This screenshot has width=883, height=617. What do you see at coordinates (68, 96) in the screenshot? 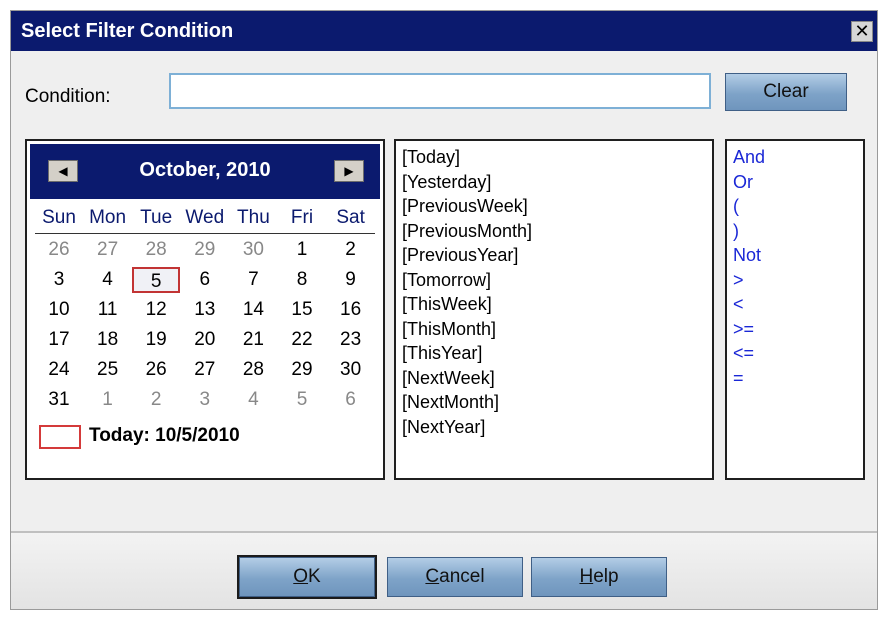
I see `condition-label: Condition:` at bounding box center [68, 96].